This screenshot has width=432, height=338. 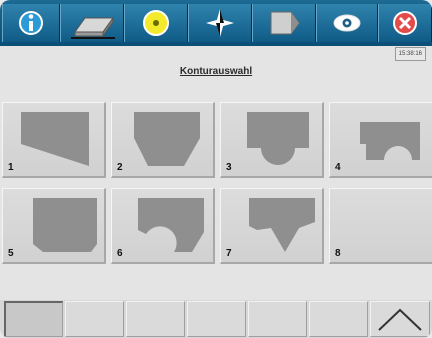 I want to click on contour-6-shape, so click(x=171, y=225).